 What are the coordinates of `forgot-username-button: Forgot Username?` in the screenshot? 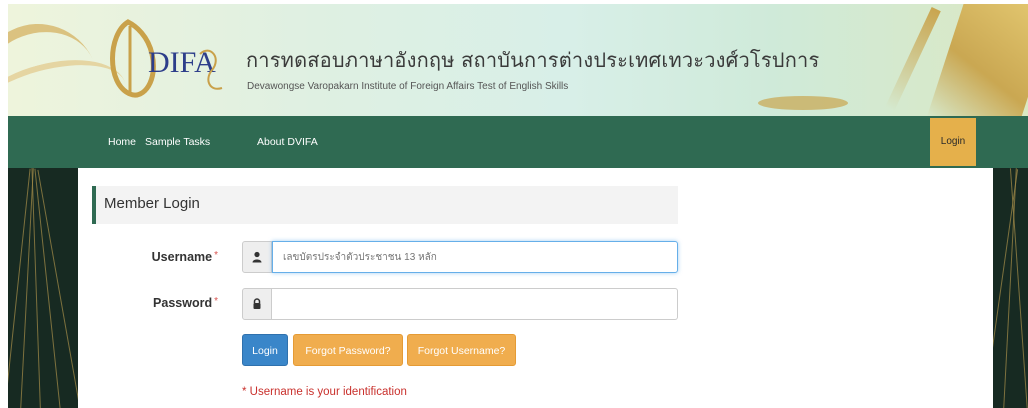 It's located at (461, 350).